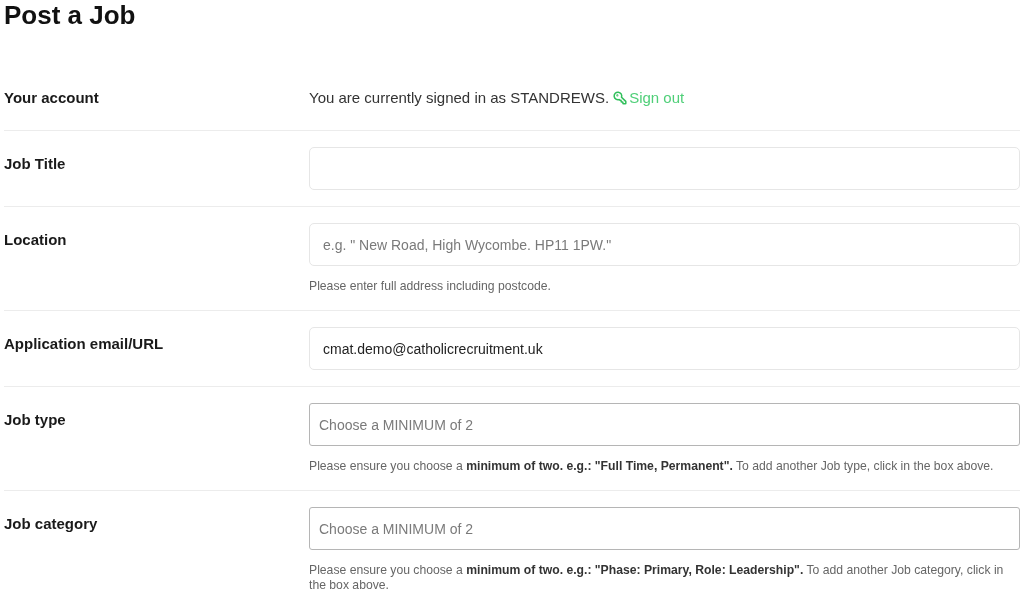 Image resolution: width=1024 pixels, height=600 pixels. I want to click on input-field: cmat.demo@catholicrecruitment.uk, so click(664, 348).